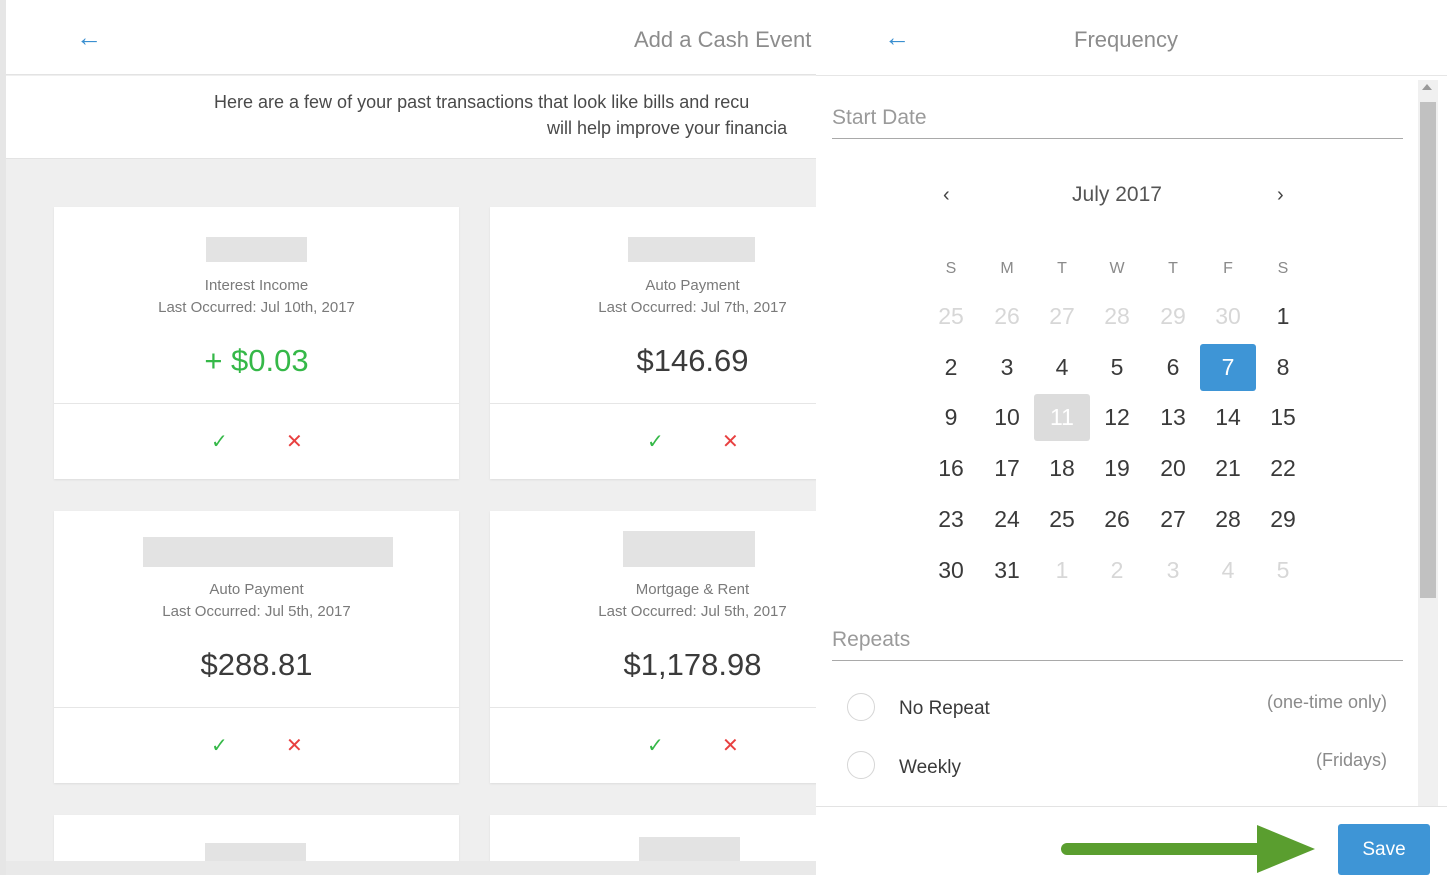  I want to click on card-amount: $146.69, so click(692, 360).